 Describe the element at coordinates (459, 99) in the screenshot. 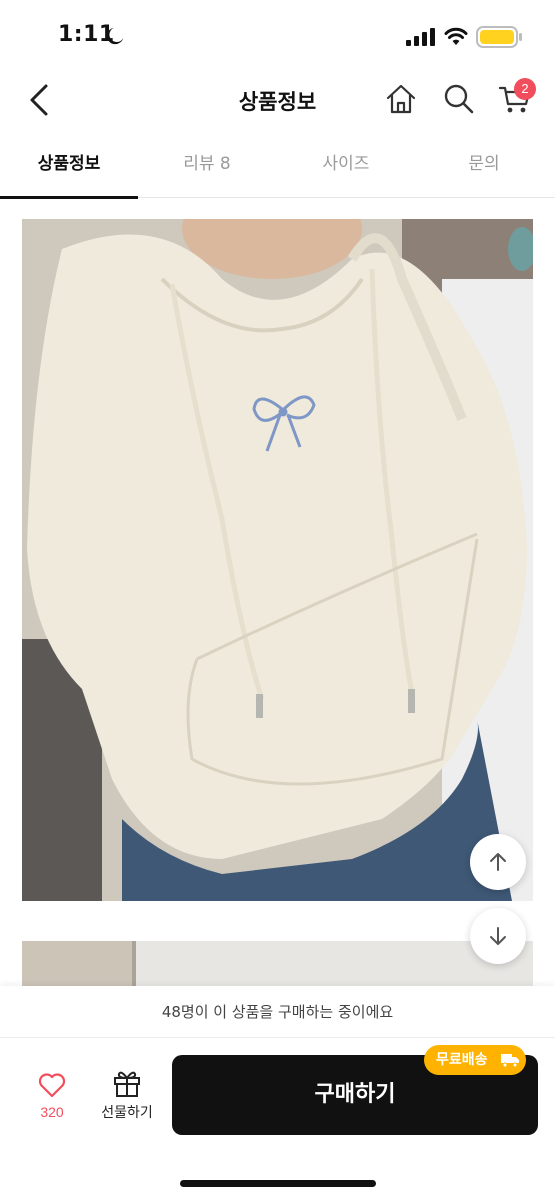

I see `search-icon` at that location.